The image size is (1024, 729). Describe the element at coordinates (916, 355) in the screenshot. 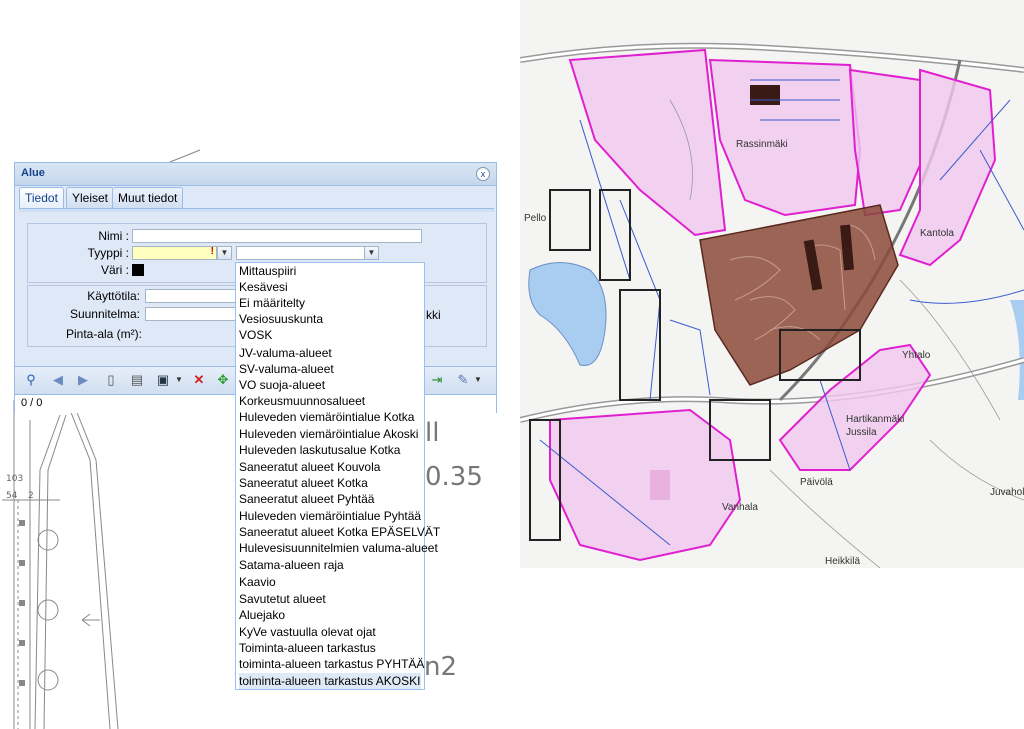

I see `map-label-yhtalo: Yhtalo` at that location.